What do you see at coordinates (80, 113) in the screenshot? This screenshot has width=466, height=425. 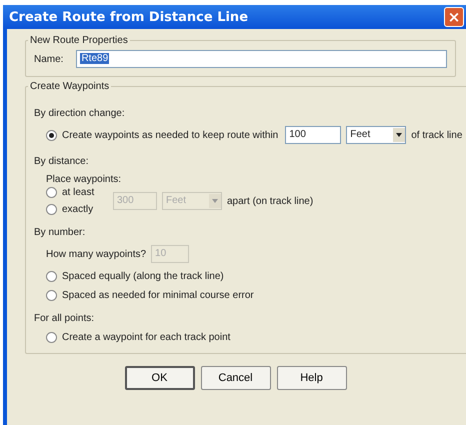 I see `section-heading: By direction change:` at bounding box center [80, 113].